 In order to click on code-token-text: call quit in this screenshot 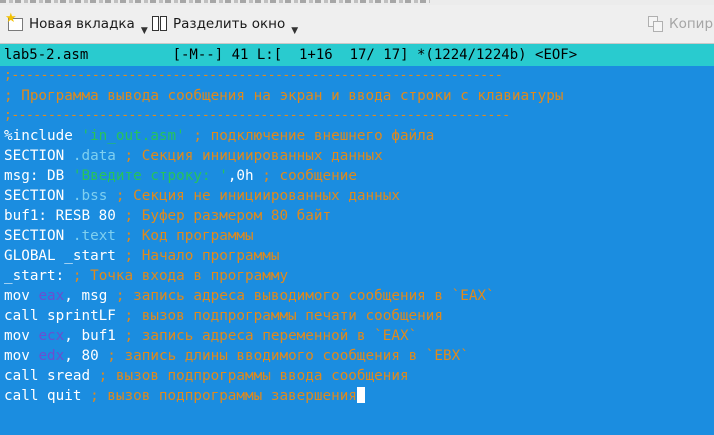, I will do `click(43, 396)`.